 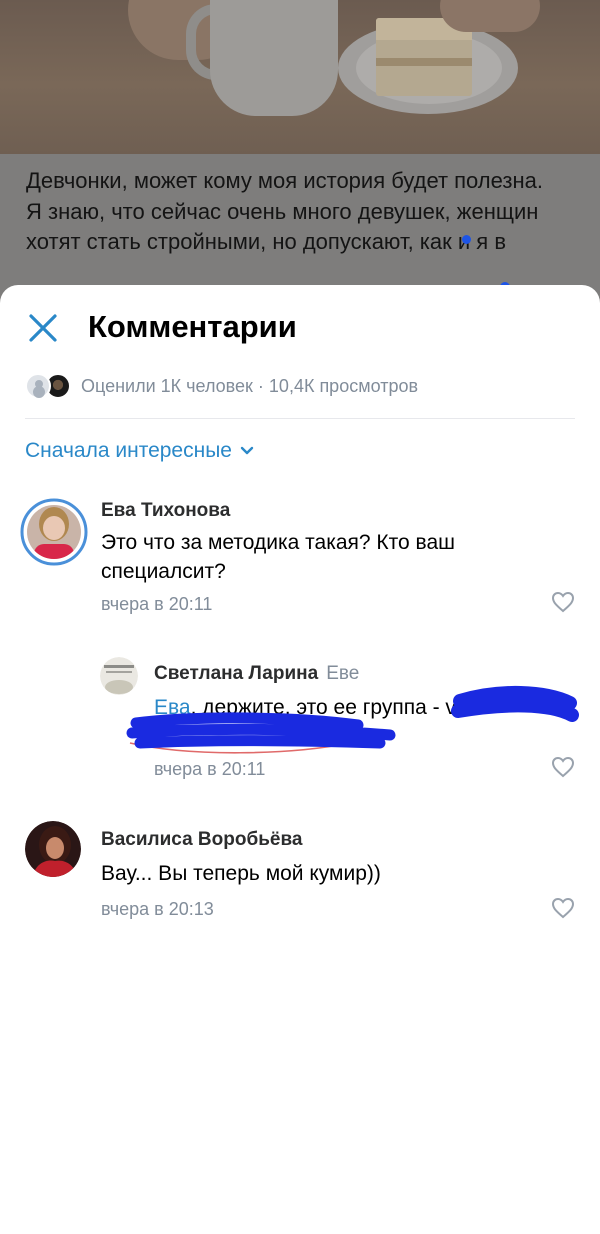 I want to click on comment-author: Светлана Ларина Еве, so click(x=256, y=674).